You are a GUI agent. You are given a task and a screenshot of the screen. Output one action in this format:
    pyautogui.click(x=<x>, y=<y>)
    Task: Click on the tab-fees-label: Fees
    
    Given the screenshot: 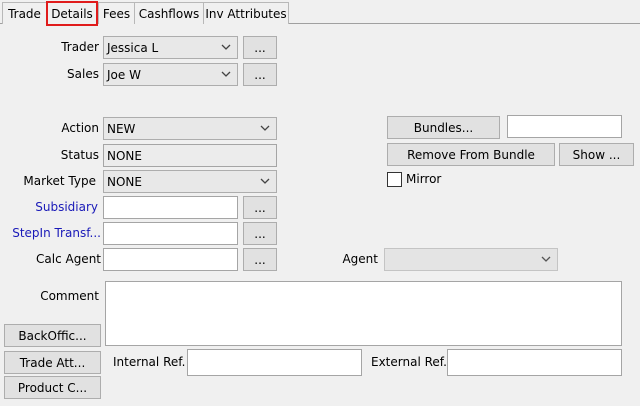 What is the action you would take?
    pyautogui.click(x=116, y=13)
    